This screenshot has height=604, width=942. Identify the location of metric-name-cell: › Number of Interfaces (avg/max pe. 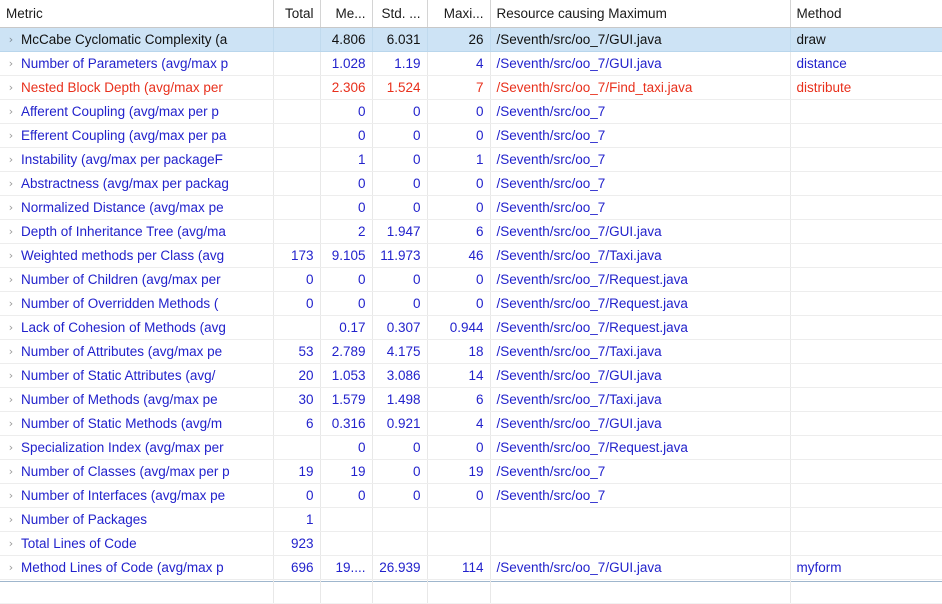
(137, 495).